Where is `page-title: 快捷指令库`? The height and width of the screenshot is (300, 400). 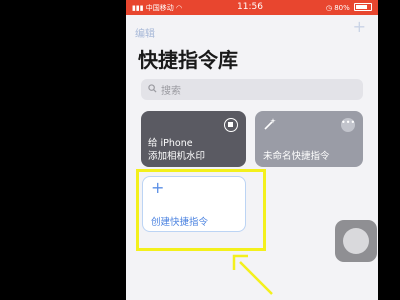 page-title: 快捷指令库 is located at coordinates (188, 60).